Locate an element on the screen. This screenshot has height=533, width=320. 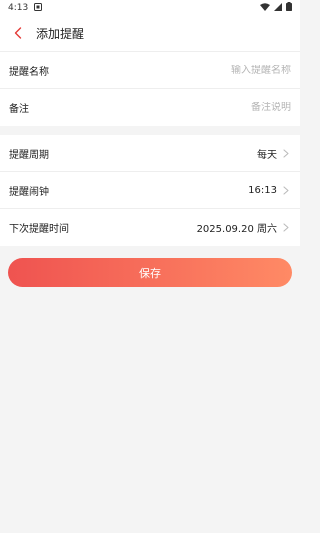
note-input is located at coordinates (216, 107).